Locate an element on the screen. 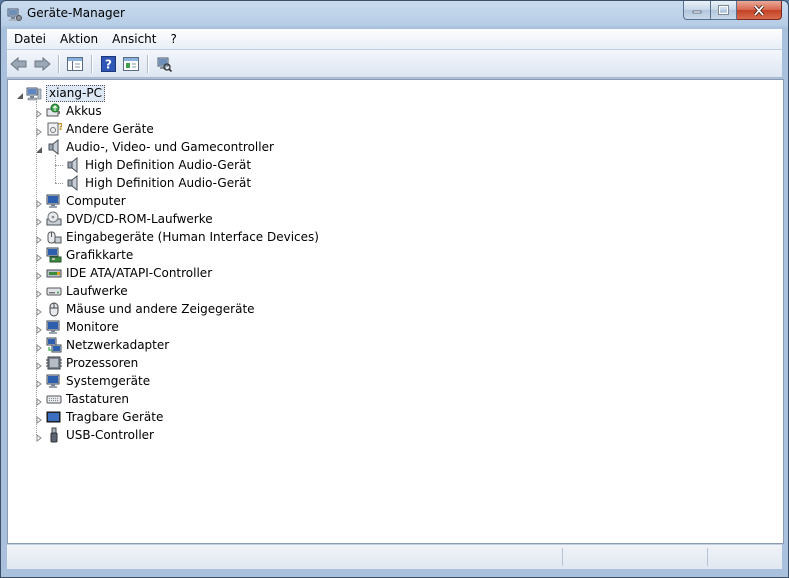  unknown-device-icon: ? is located at coordinates (55, 129).